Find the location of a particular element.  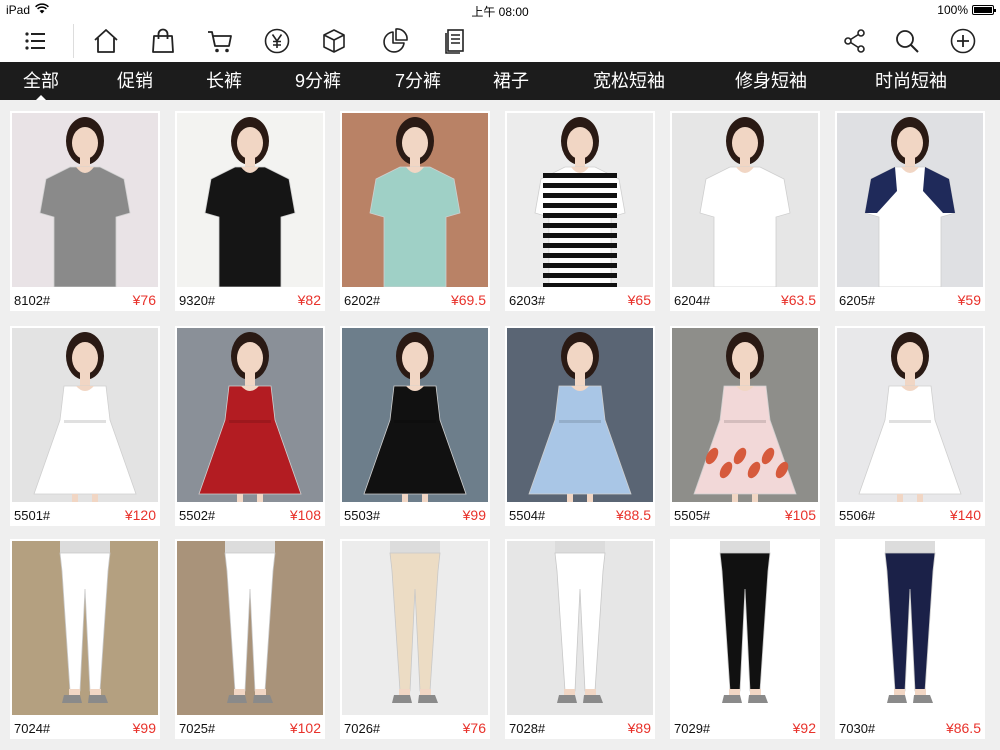

product-card: 5505# ¥105 is located at coordinates (745, 426).